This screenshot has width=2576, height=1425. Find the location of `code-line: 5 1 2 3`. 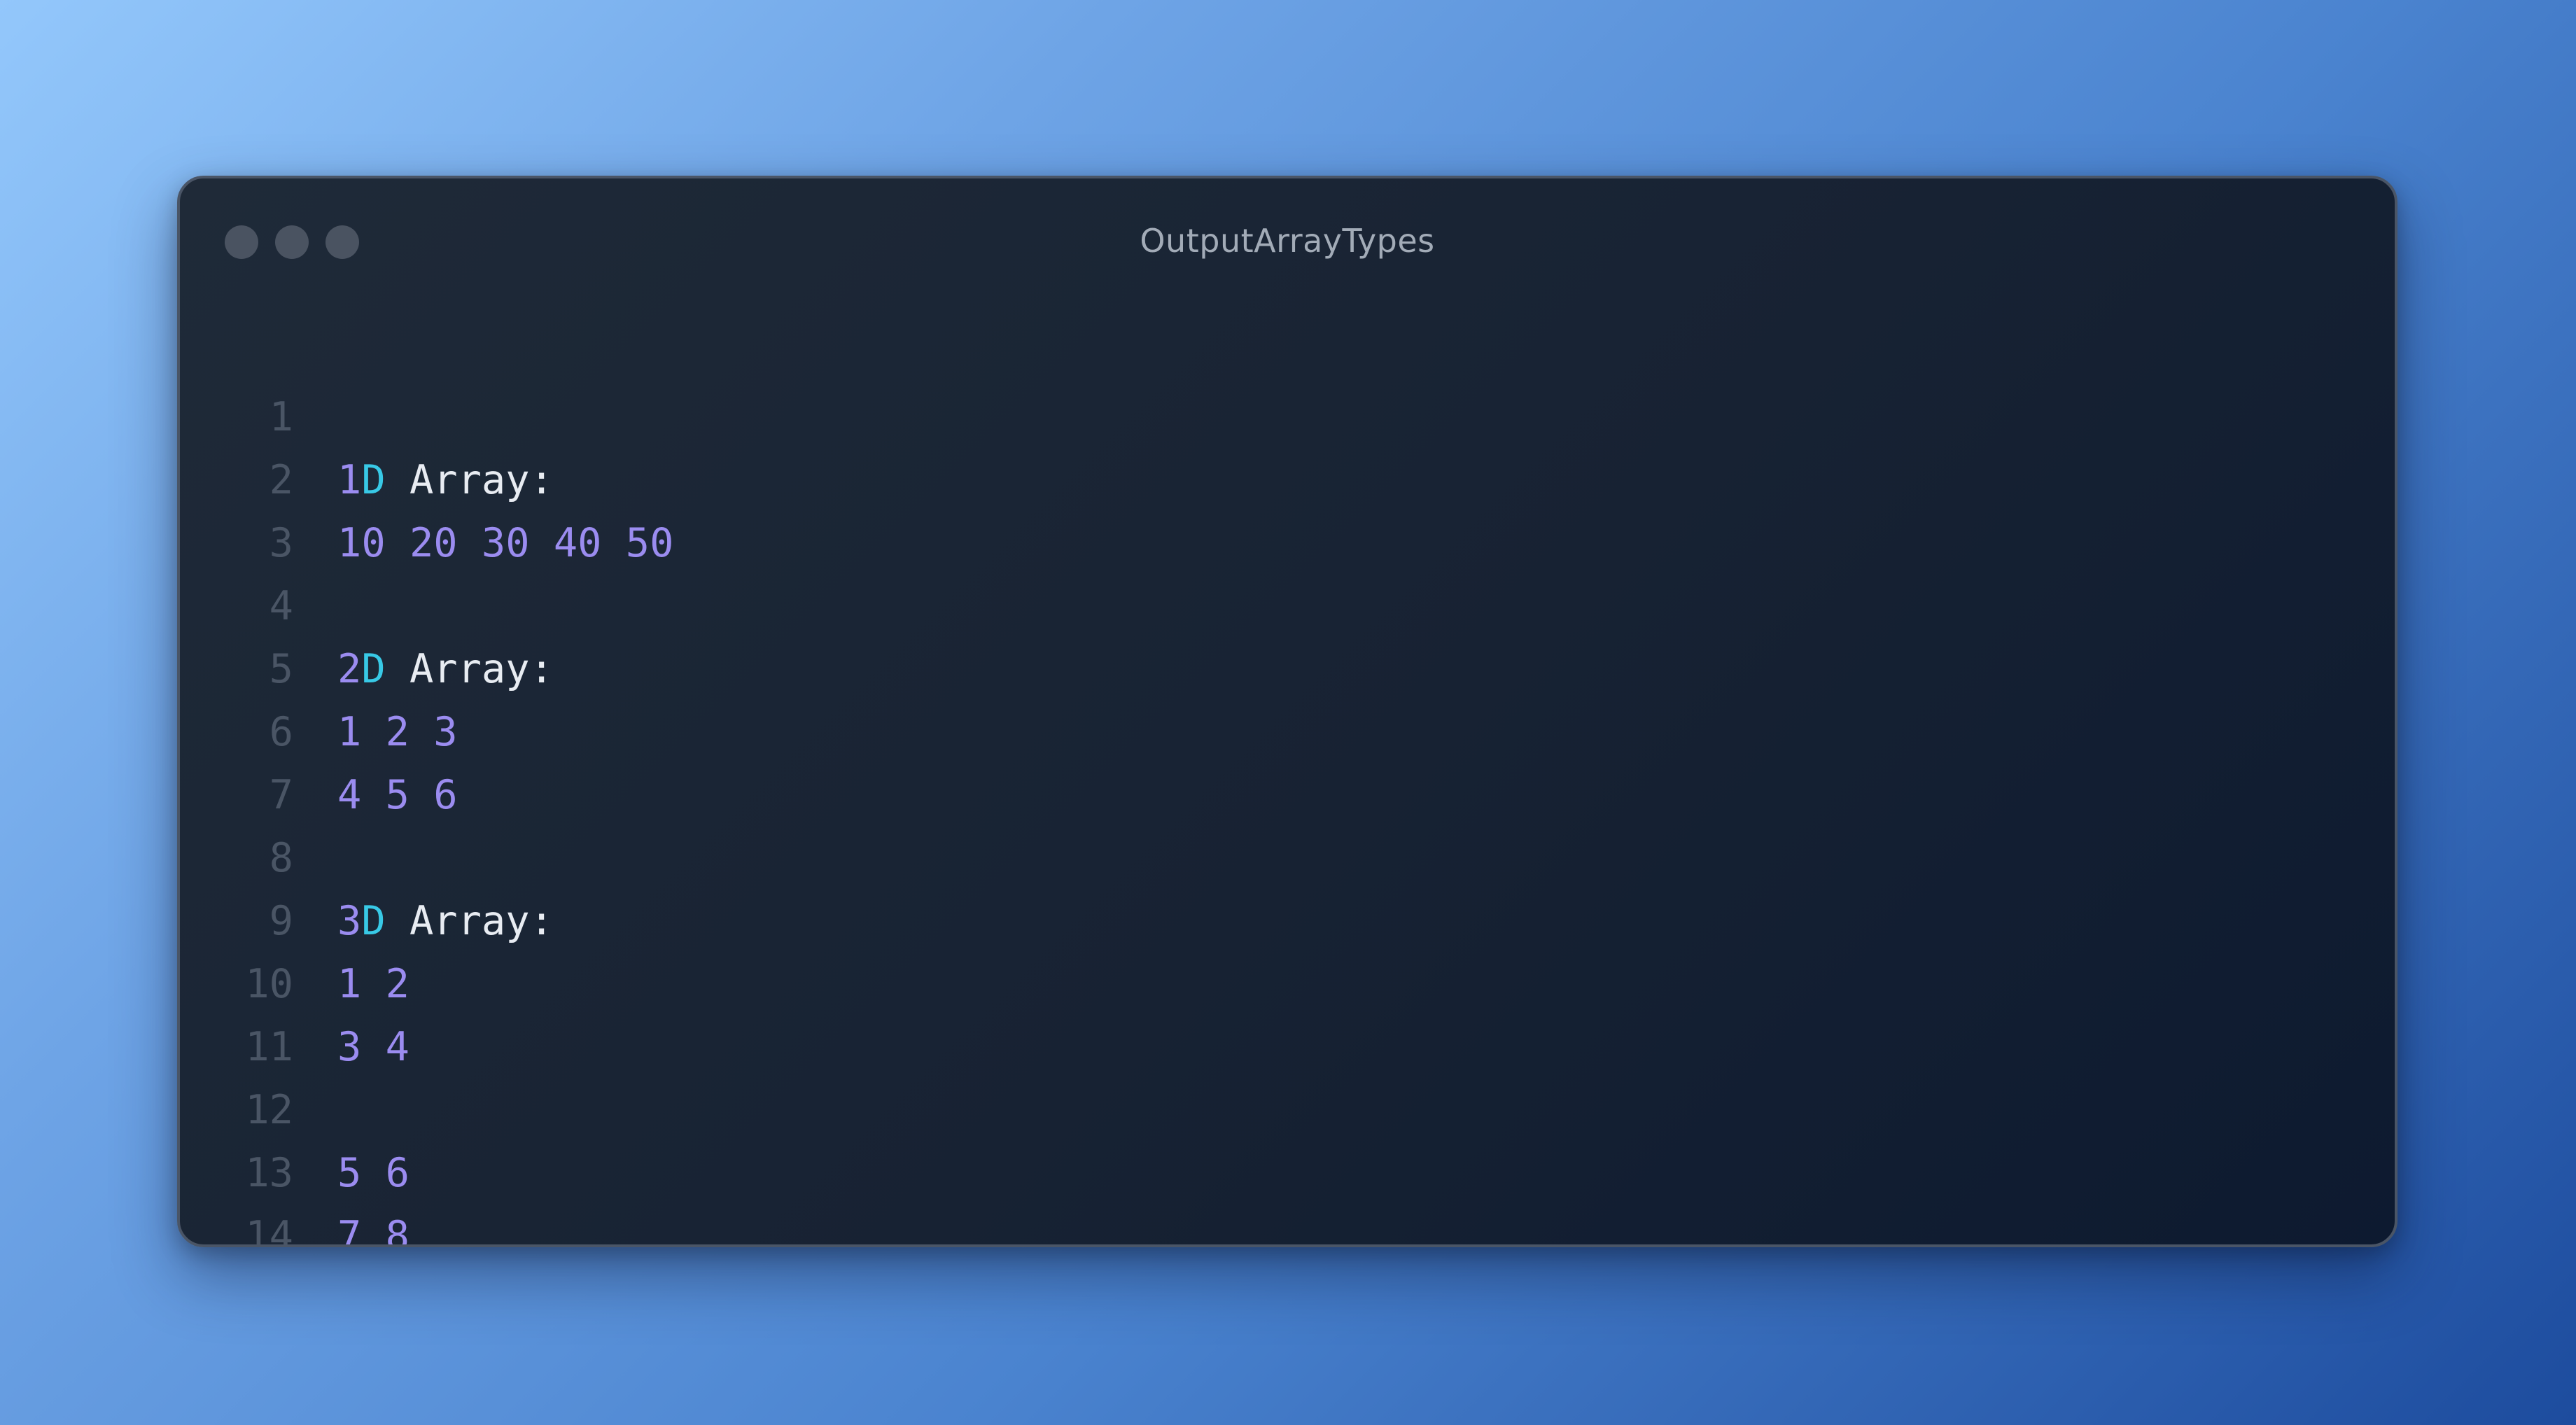

code-line: 5 1 2 3 is located at coordinates (1287, 665).